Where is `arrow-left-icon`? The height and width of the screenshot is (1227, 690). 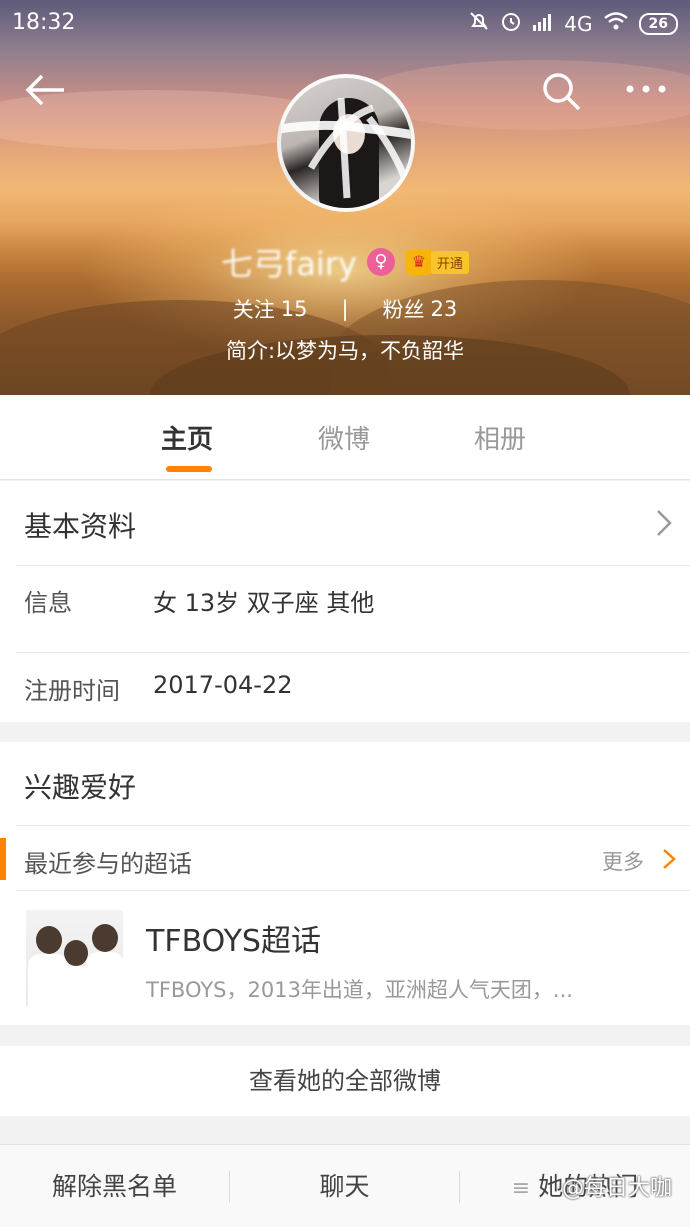
arrow-left-icon is located at coordinates (44, 90).